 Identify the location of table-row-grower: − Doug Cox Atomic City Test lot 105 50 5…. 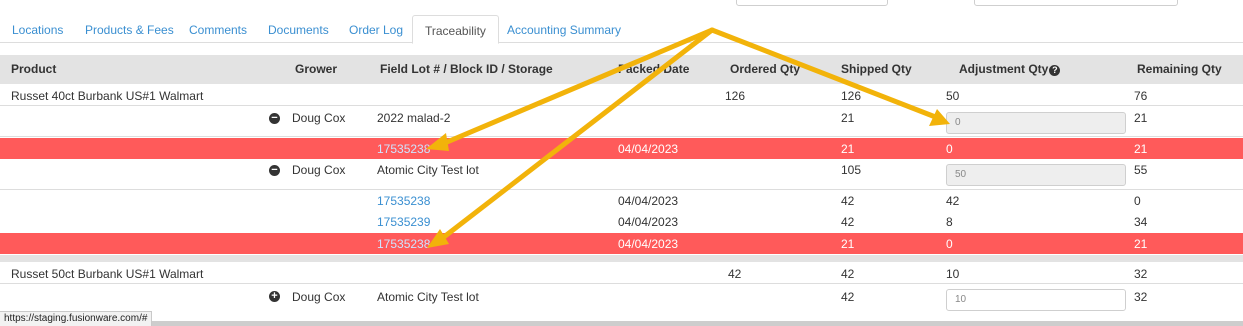
(621, 175).